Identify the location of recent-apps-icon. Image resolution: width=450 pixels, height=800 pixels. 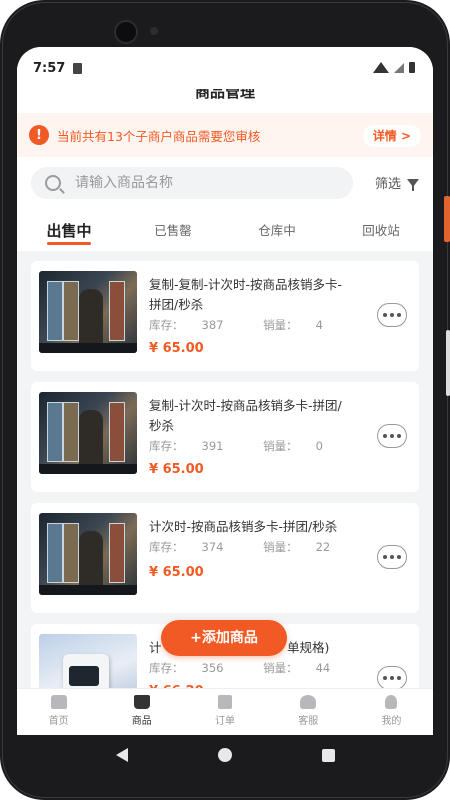
(328, 755).